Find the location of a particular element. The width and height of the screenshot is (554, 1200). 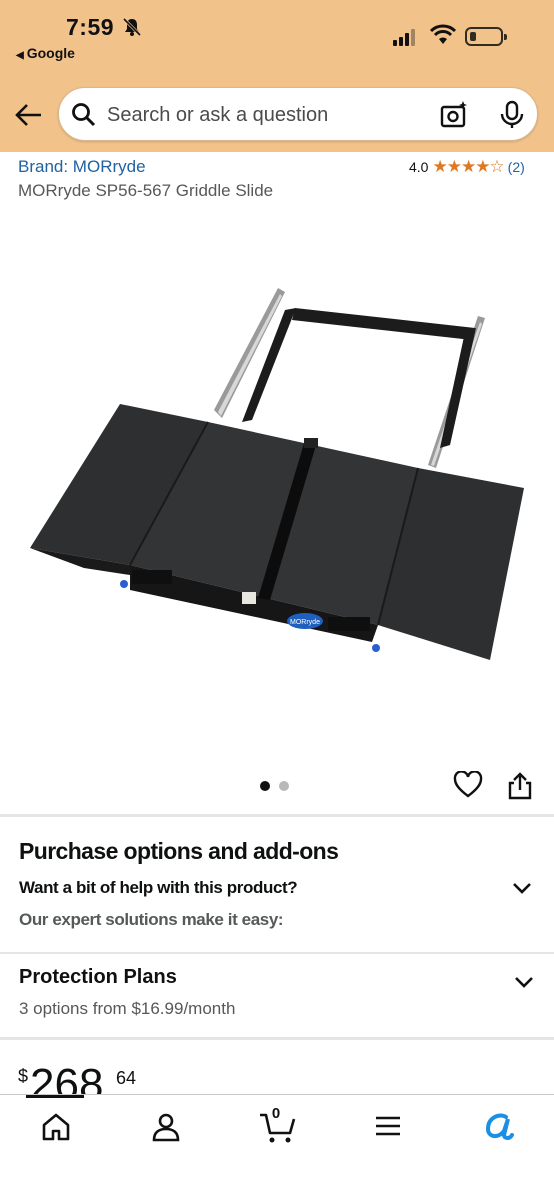

back-to-app: ◀ Google is located at coordinates (45, 53).